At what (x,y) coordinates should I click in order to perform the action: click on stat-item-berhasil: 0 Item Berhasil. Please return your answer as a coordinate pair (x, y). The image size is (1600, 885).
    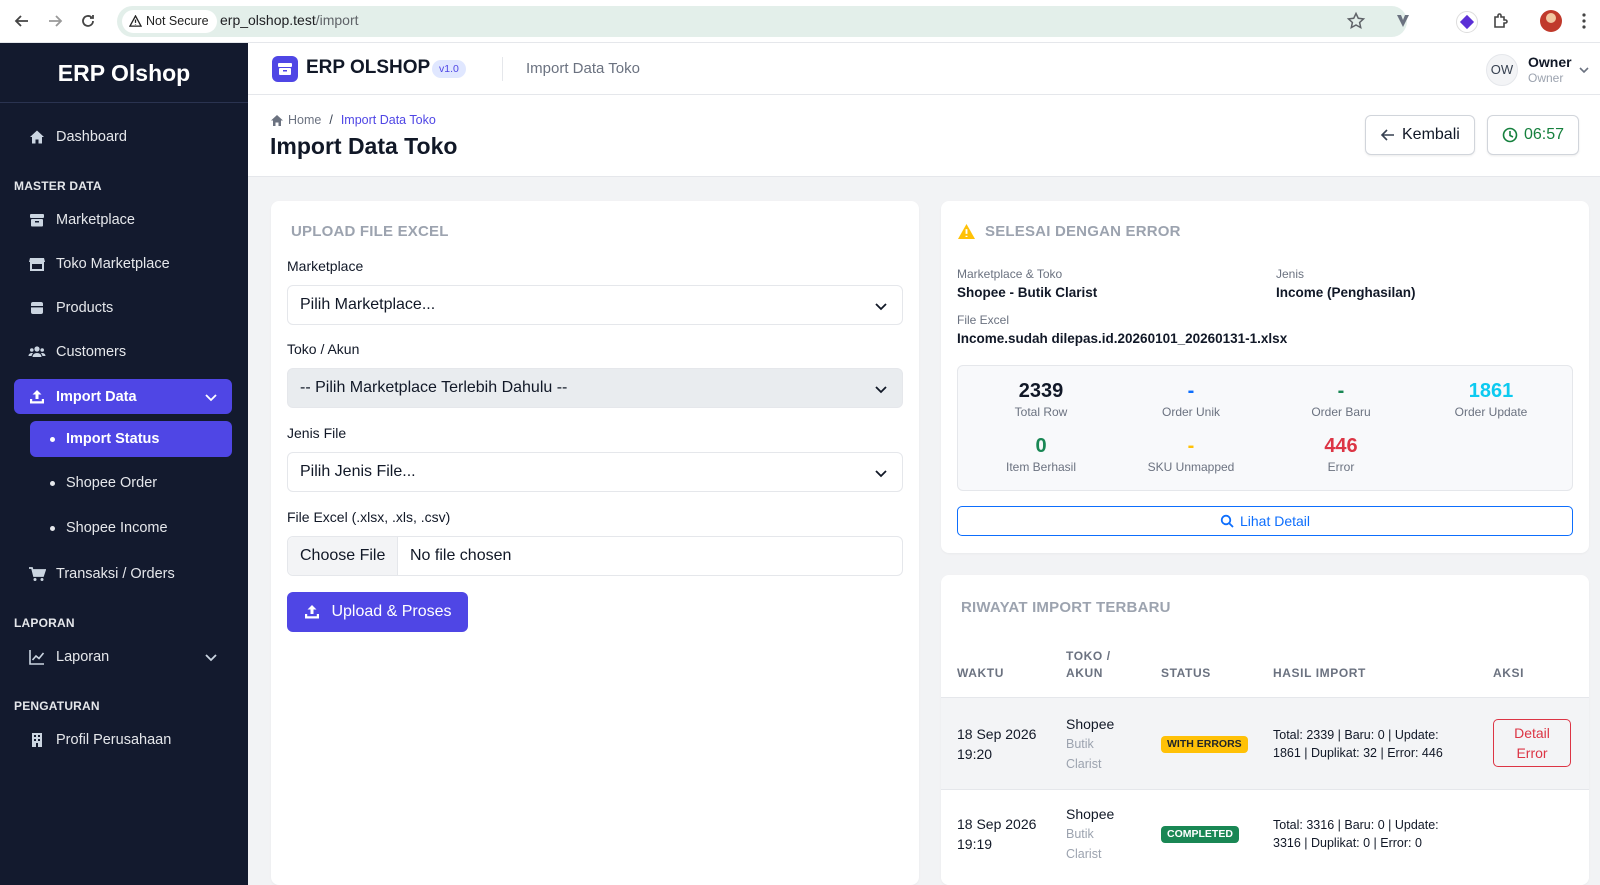
    Looking at the image, I should click on (1041, 454).